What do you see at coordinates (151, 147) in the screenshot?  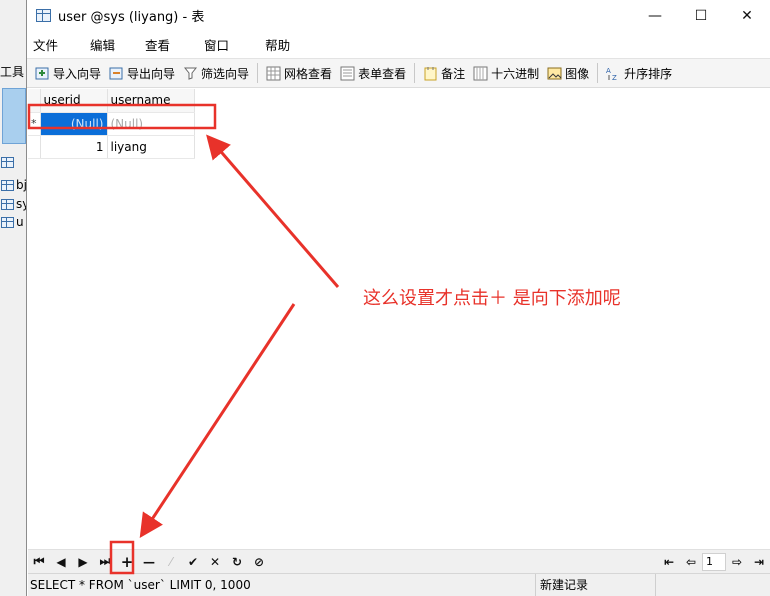 I see `grid-cell-username: liyang` at bounding box center [151, 147].